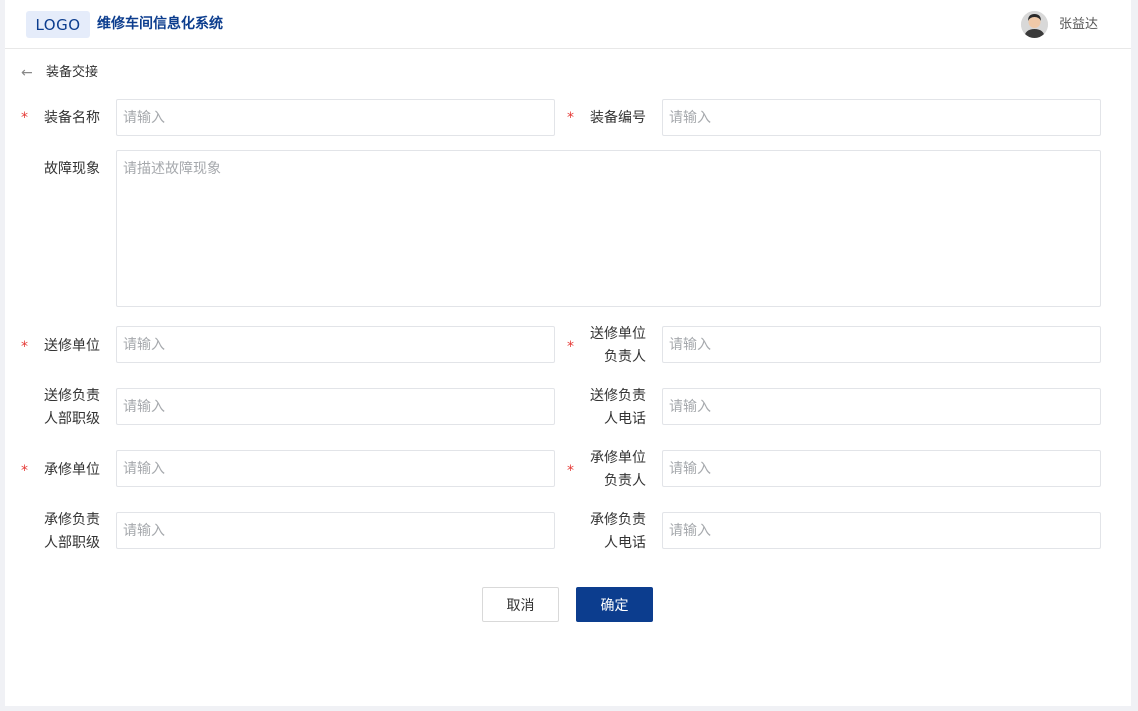 Image resolution: width=1138 pixels, height=711 pixels. I want to click on send-leader-rank-input, so click(335, 406).